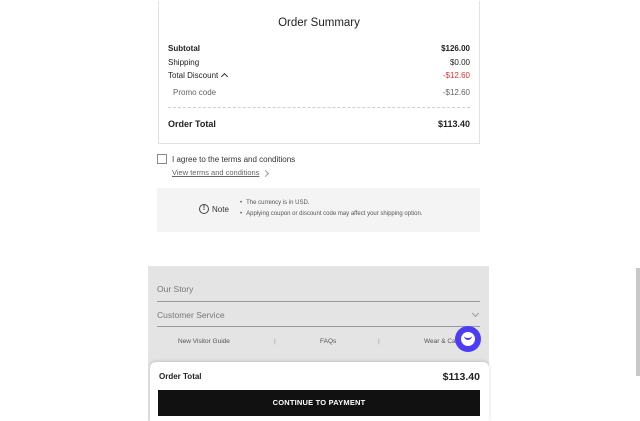 This screenshot has width=640, height=421. Describe the element at coordinates (215, 172) in the screenshot. I see `view-terms-link: View terms and conditions` at that location.